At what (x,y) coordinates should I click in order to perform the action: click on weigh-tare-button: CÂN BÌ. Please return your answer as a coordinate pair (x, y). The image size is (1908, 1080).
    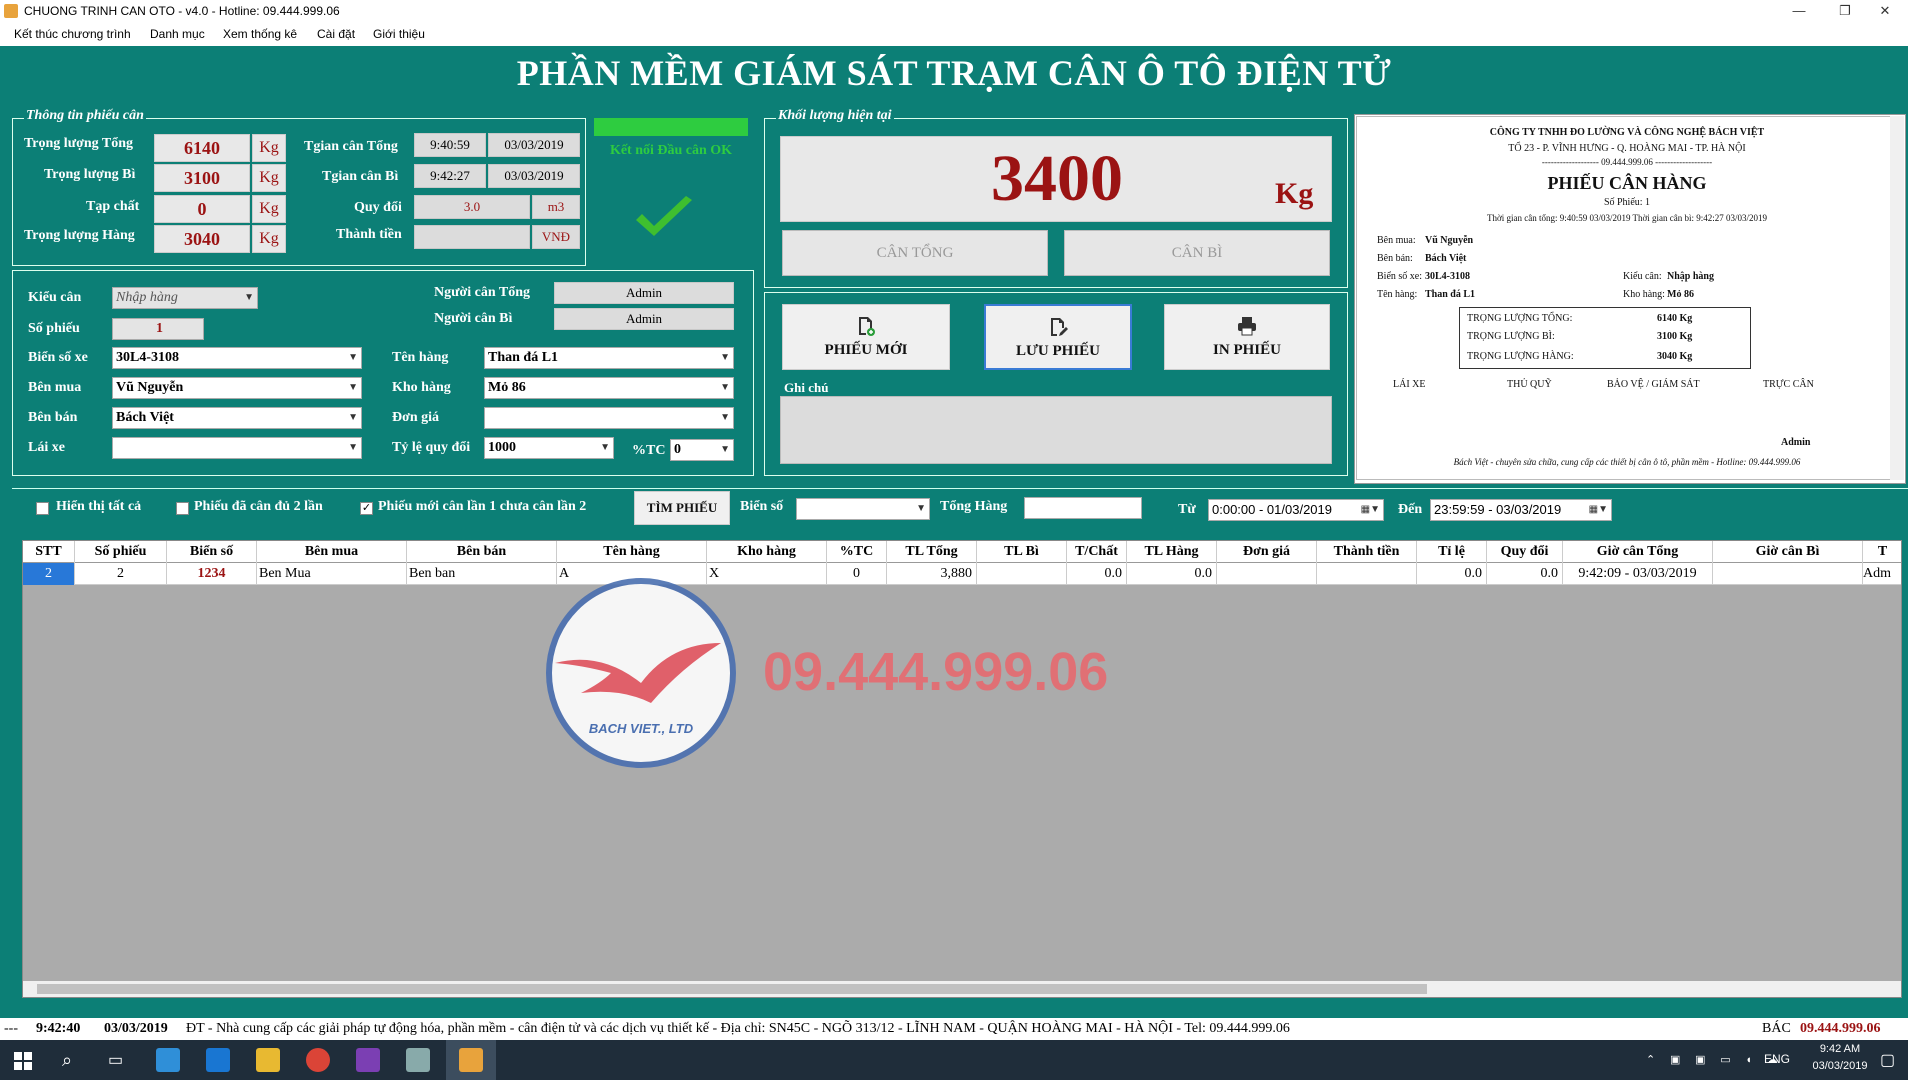
    Looking at the image, I should click on (1197, 253).